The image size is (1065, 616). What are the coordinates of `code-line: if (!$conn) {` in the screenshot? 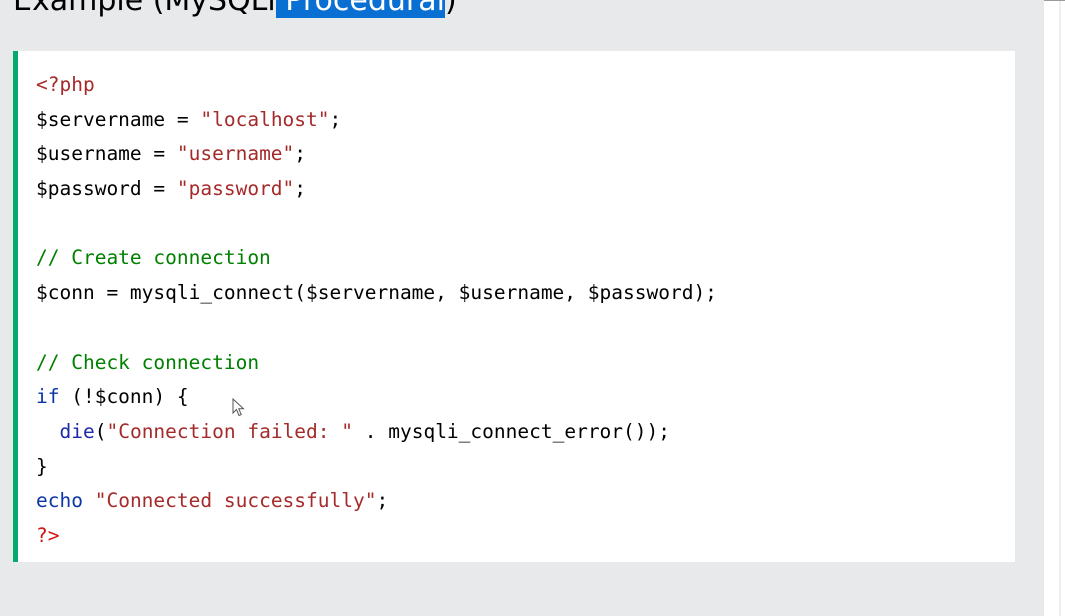 It's located at (376, 397).